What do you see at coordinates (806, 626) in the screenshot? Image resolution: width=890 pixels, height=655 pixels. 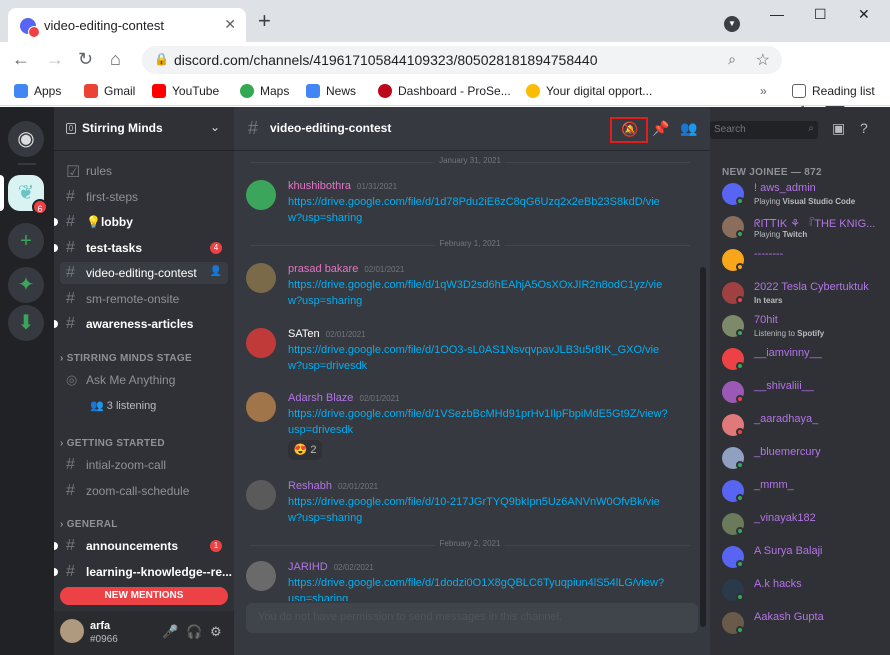 I see `member-item: Aakash Gupta` at bounding box center [806, 626].